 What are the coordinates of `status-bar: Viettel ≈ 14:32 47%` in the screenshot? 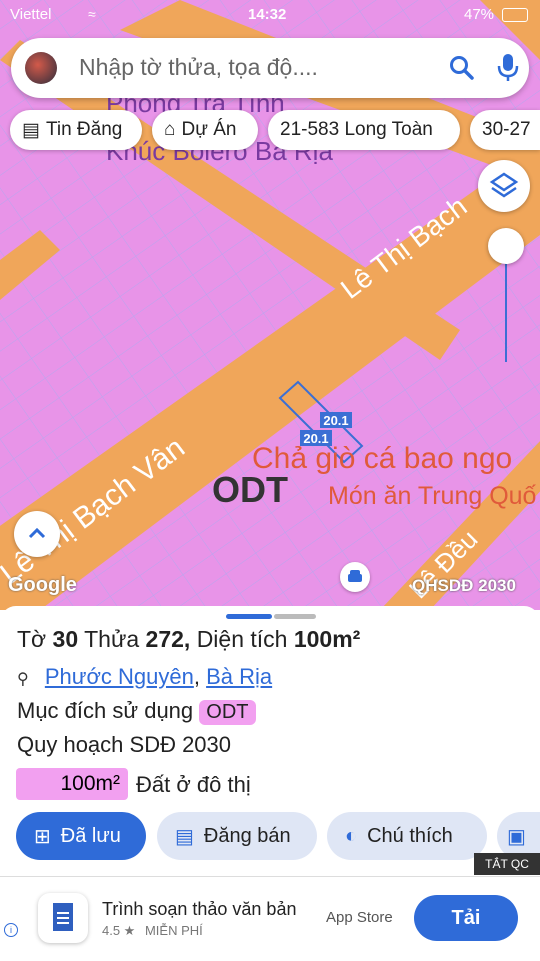 It's located at (270, 15).